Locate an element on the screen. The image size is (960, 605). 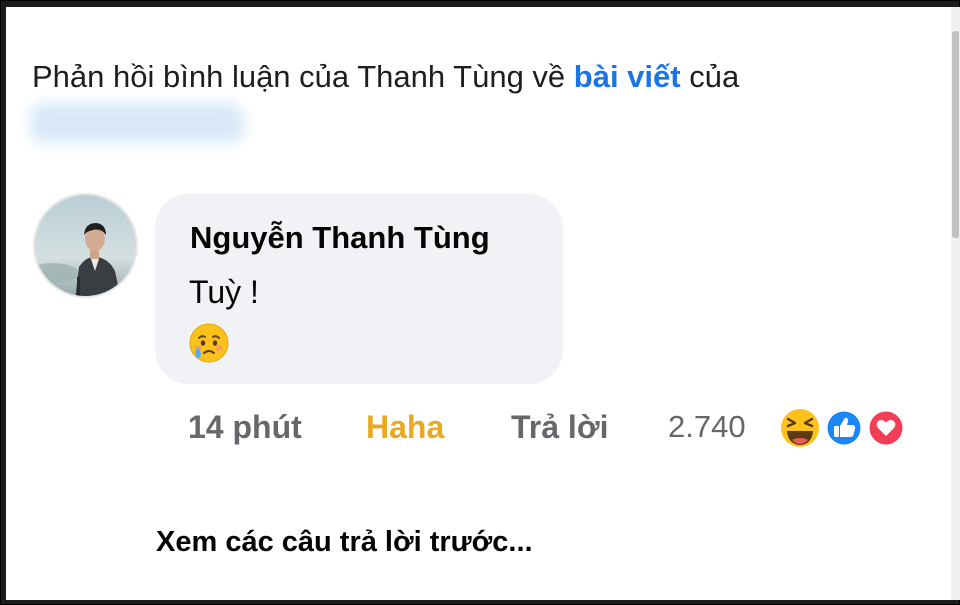
comment-author: Nguyễn Thanh Tùng is located at coordinates (340, 238).